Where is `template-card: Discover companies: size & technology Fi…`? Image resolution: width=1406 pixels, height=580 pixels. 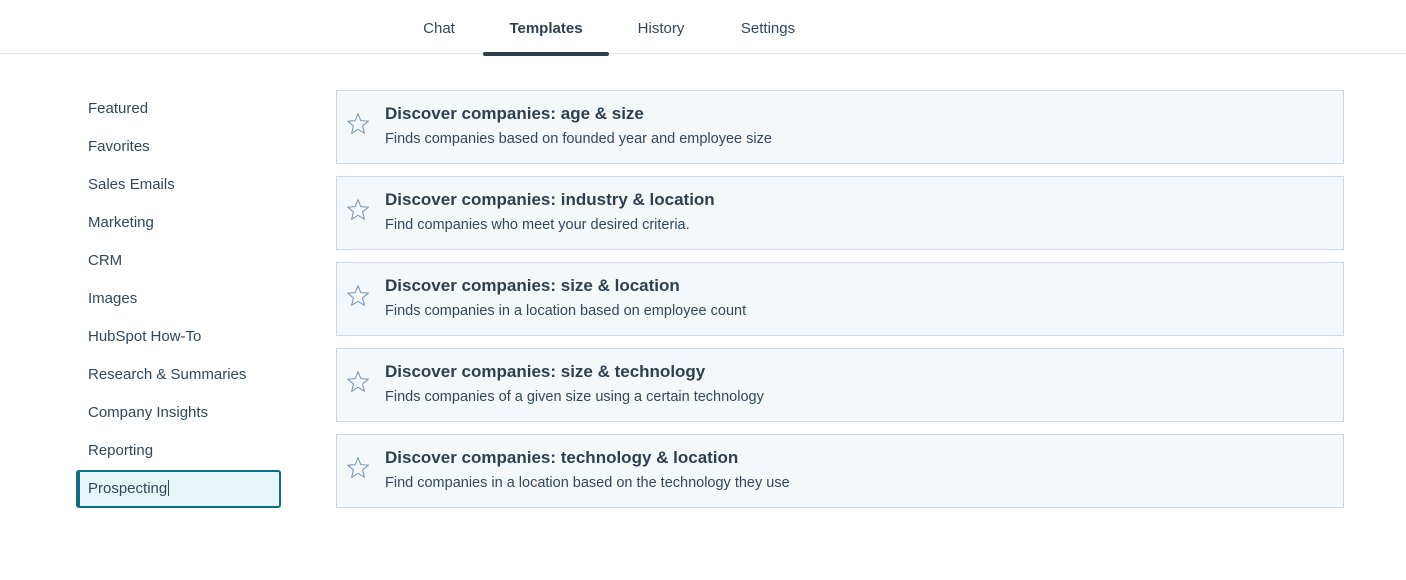
template-card: Discover companies: size & technology Fi… is located at coordinates (840, 385).